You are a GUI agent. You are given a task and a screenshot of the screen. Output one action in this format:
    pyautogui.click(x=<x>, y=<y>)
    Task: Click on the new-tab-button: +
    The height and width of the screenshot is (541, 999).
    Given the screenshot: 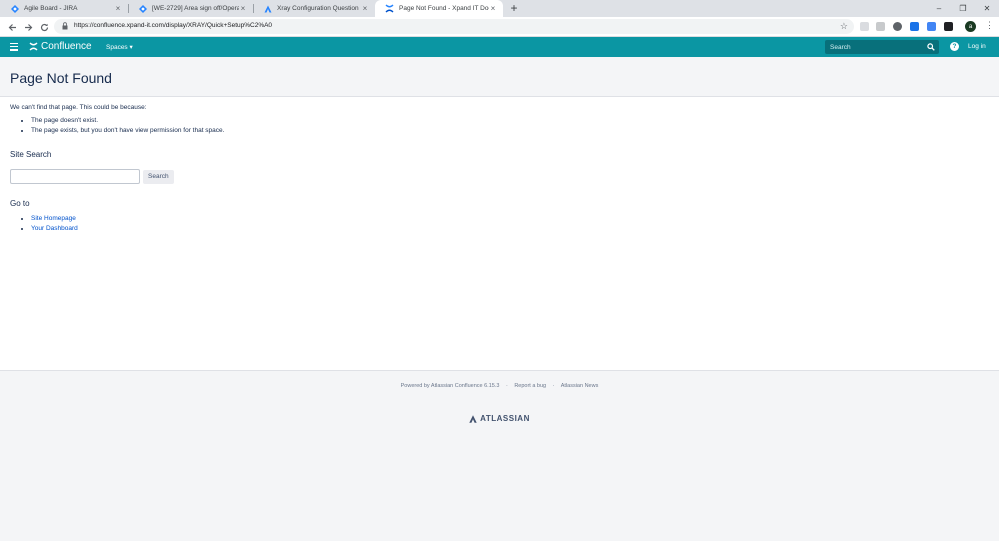 What is the action you would take?
    pyautogui.click(x=514, y=8)
    